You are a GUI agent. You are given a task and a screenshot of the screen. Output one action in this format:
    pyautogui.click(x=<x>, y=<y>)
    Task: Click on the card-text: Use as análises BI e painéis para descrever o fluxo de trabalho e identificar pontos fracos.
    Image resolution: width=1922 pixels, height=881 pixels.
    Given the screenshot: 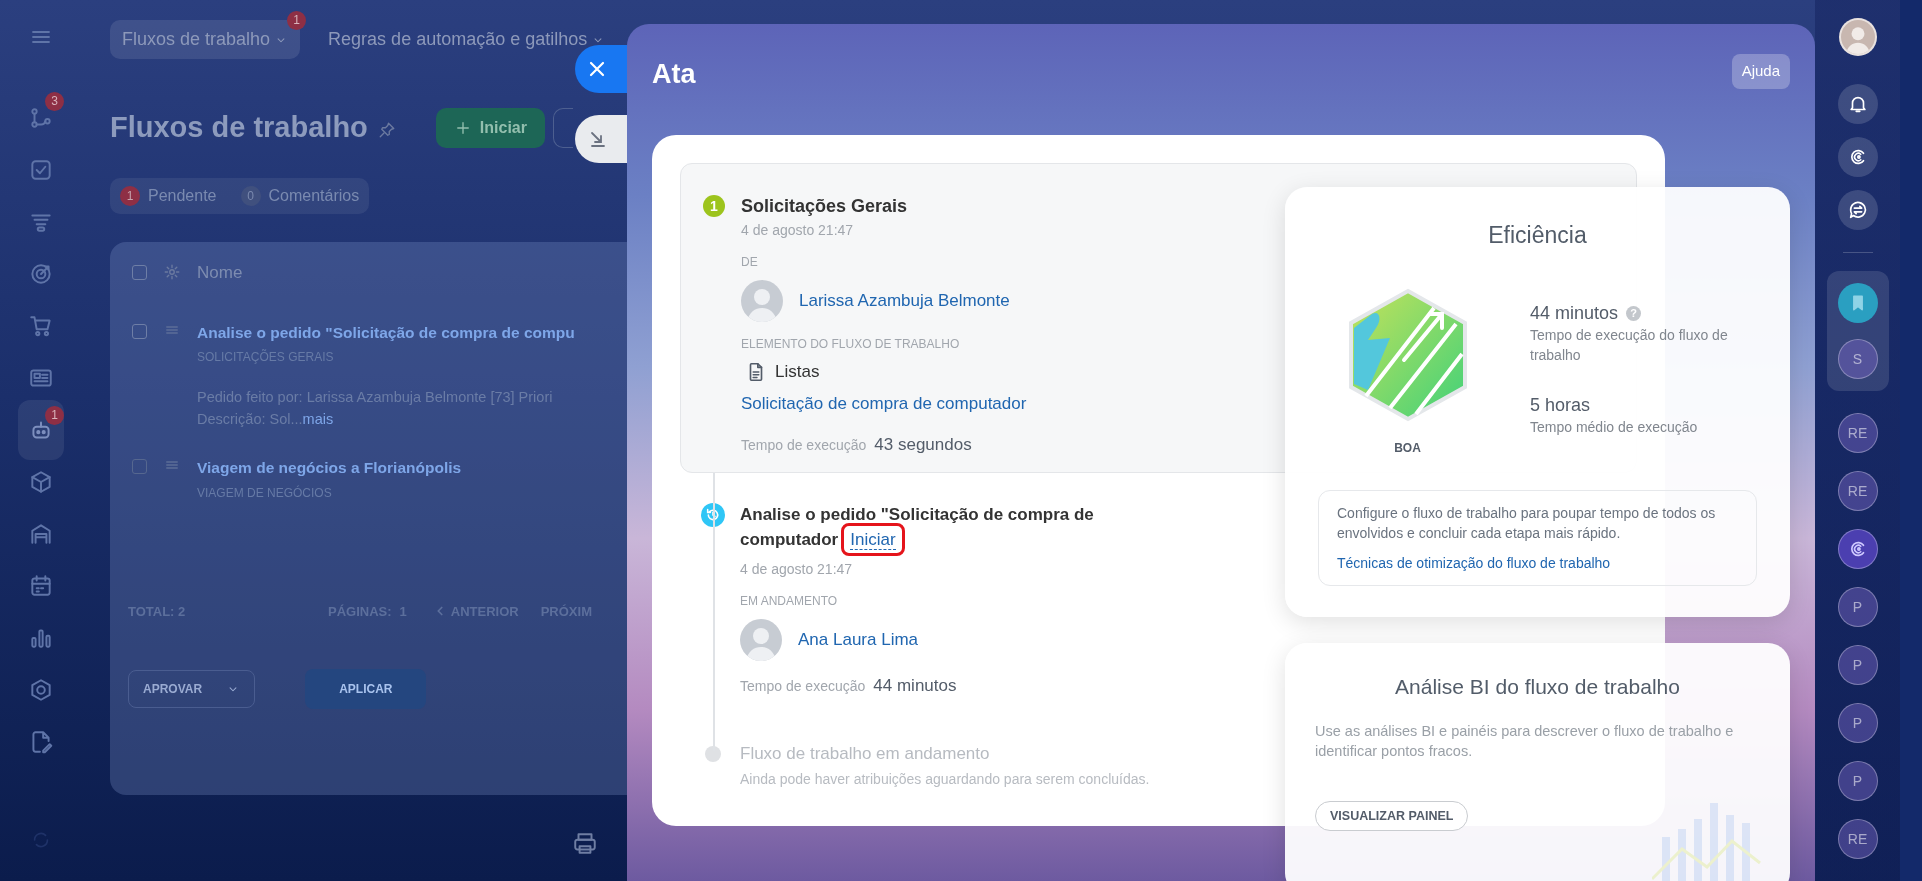 What is the action you would take?
    pyautogui.click(x=1525, y=741)
    